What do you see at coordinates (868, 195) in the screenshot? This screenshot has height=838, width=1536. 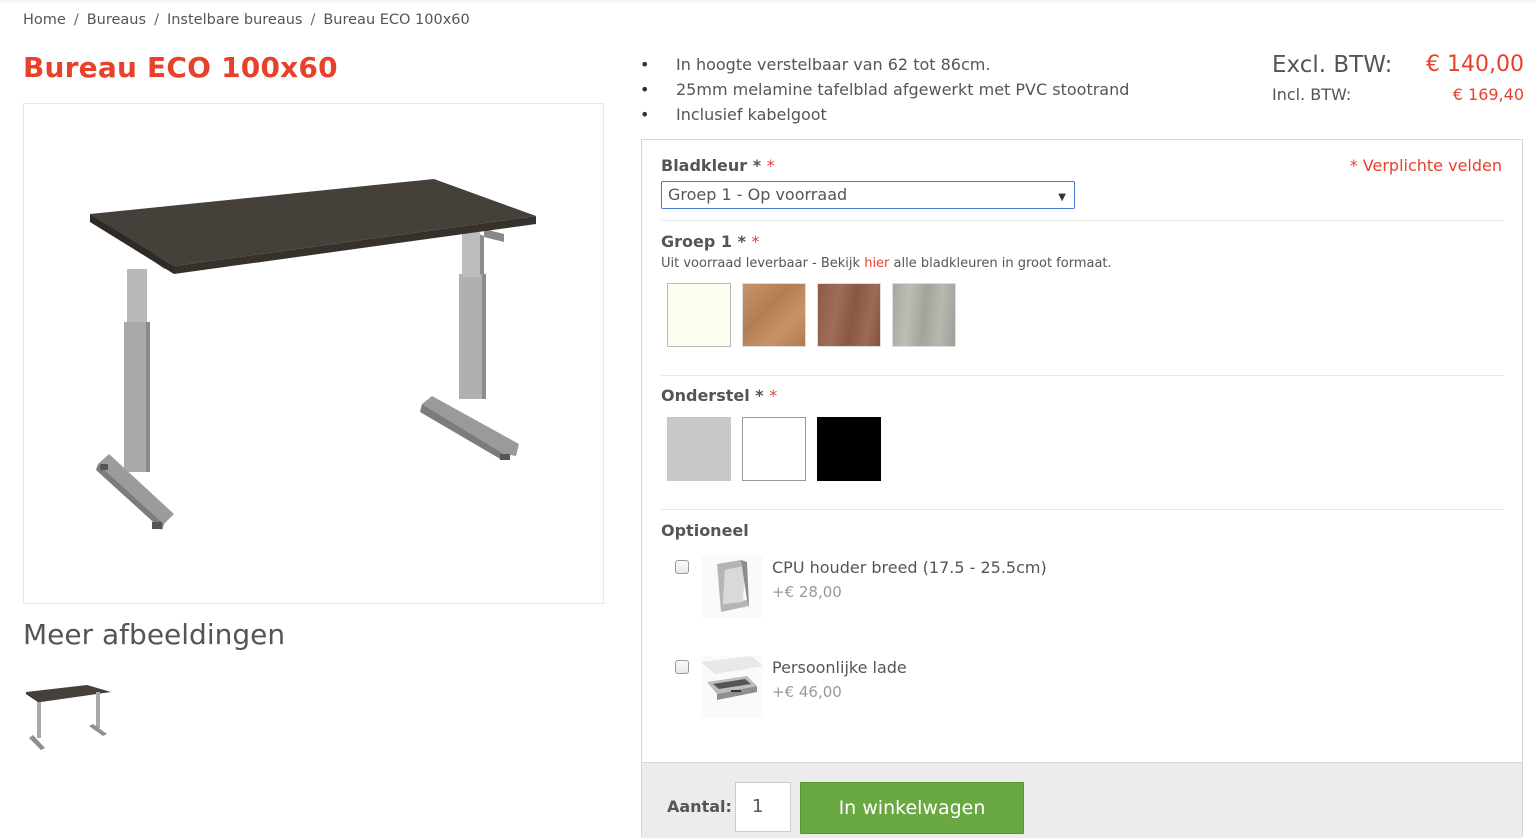 I see `bladkleur-select: Groep 1 - Op voorraad ▼` at bounding box center [868, 195].